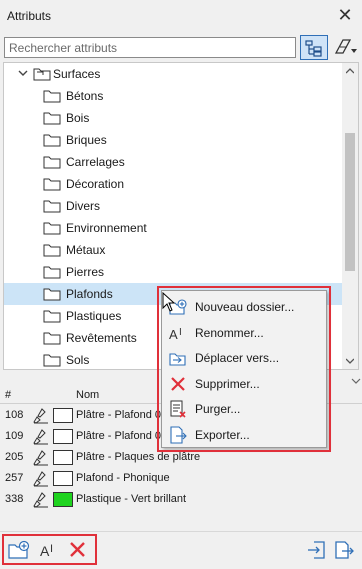 Image resolution: width=362 pixels, height=569 pixels. Describe the element at coordinates (95, 162) in the screenshot. I see `tree-item-label: Carrelages` at that location.